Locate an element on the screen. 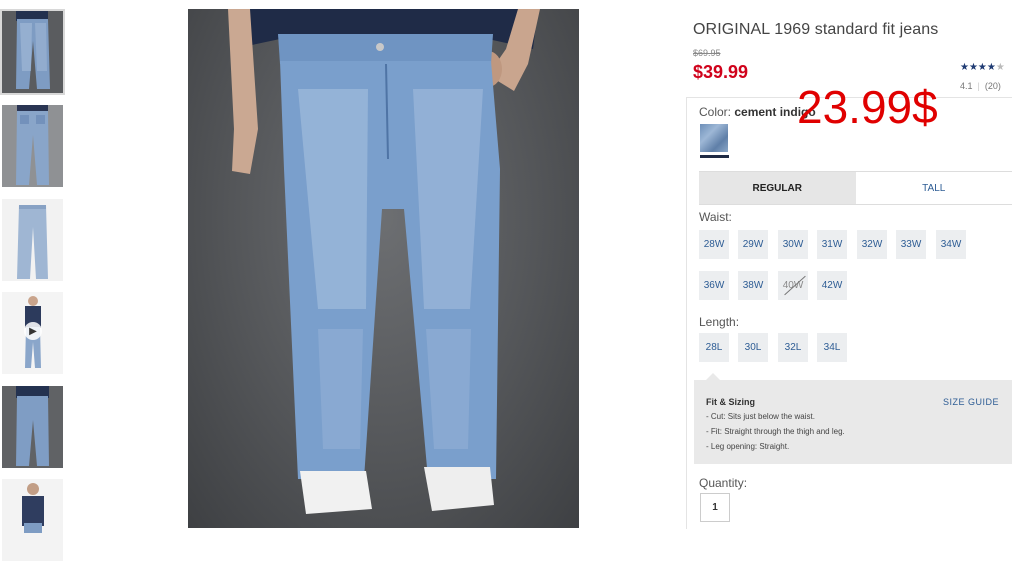 This screenshot has width=1012, height=561. rating-summary: 4.1 | (20) is located at coordinates (980, 86).